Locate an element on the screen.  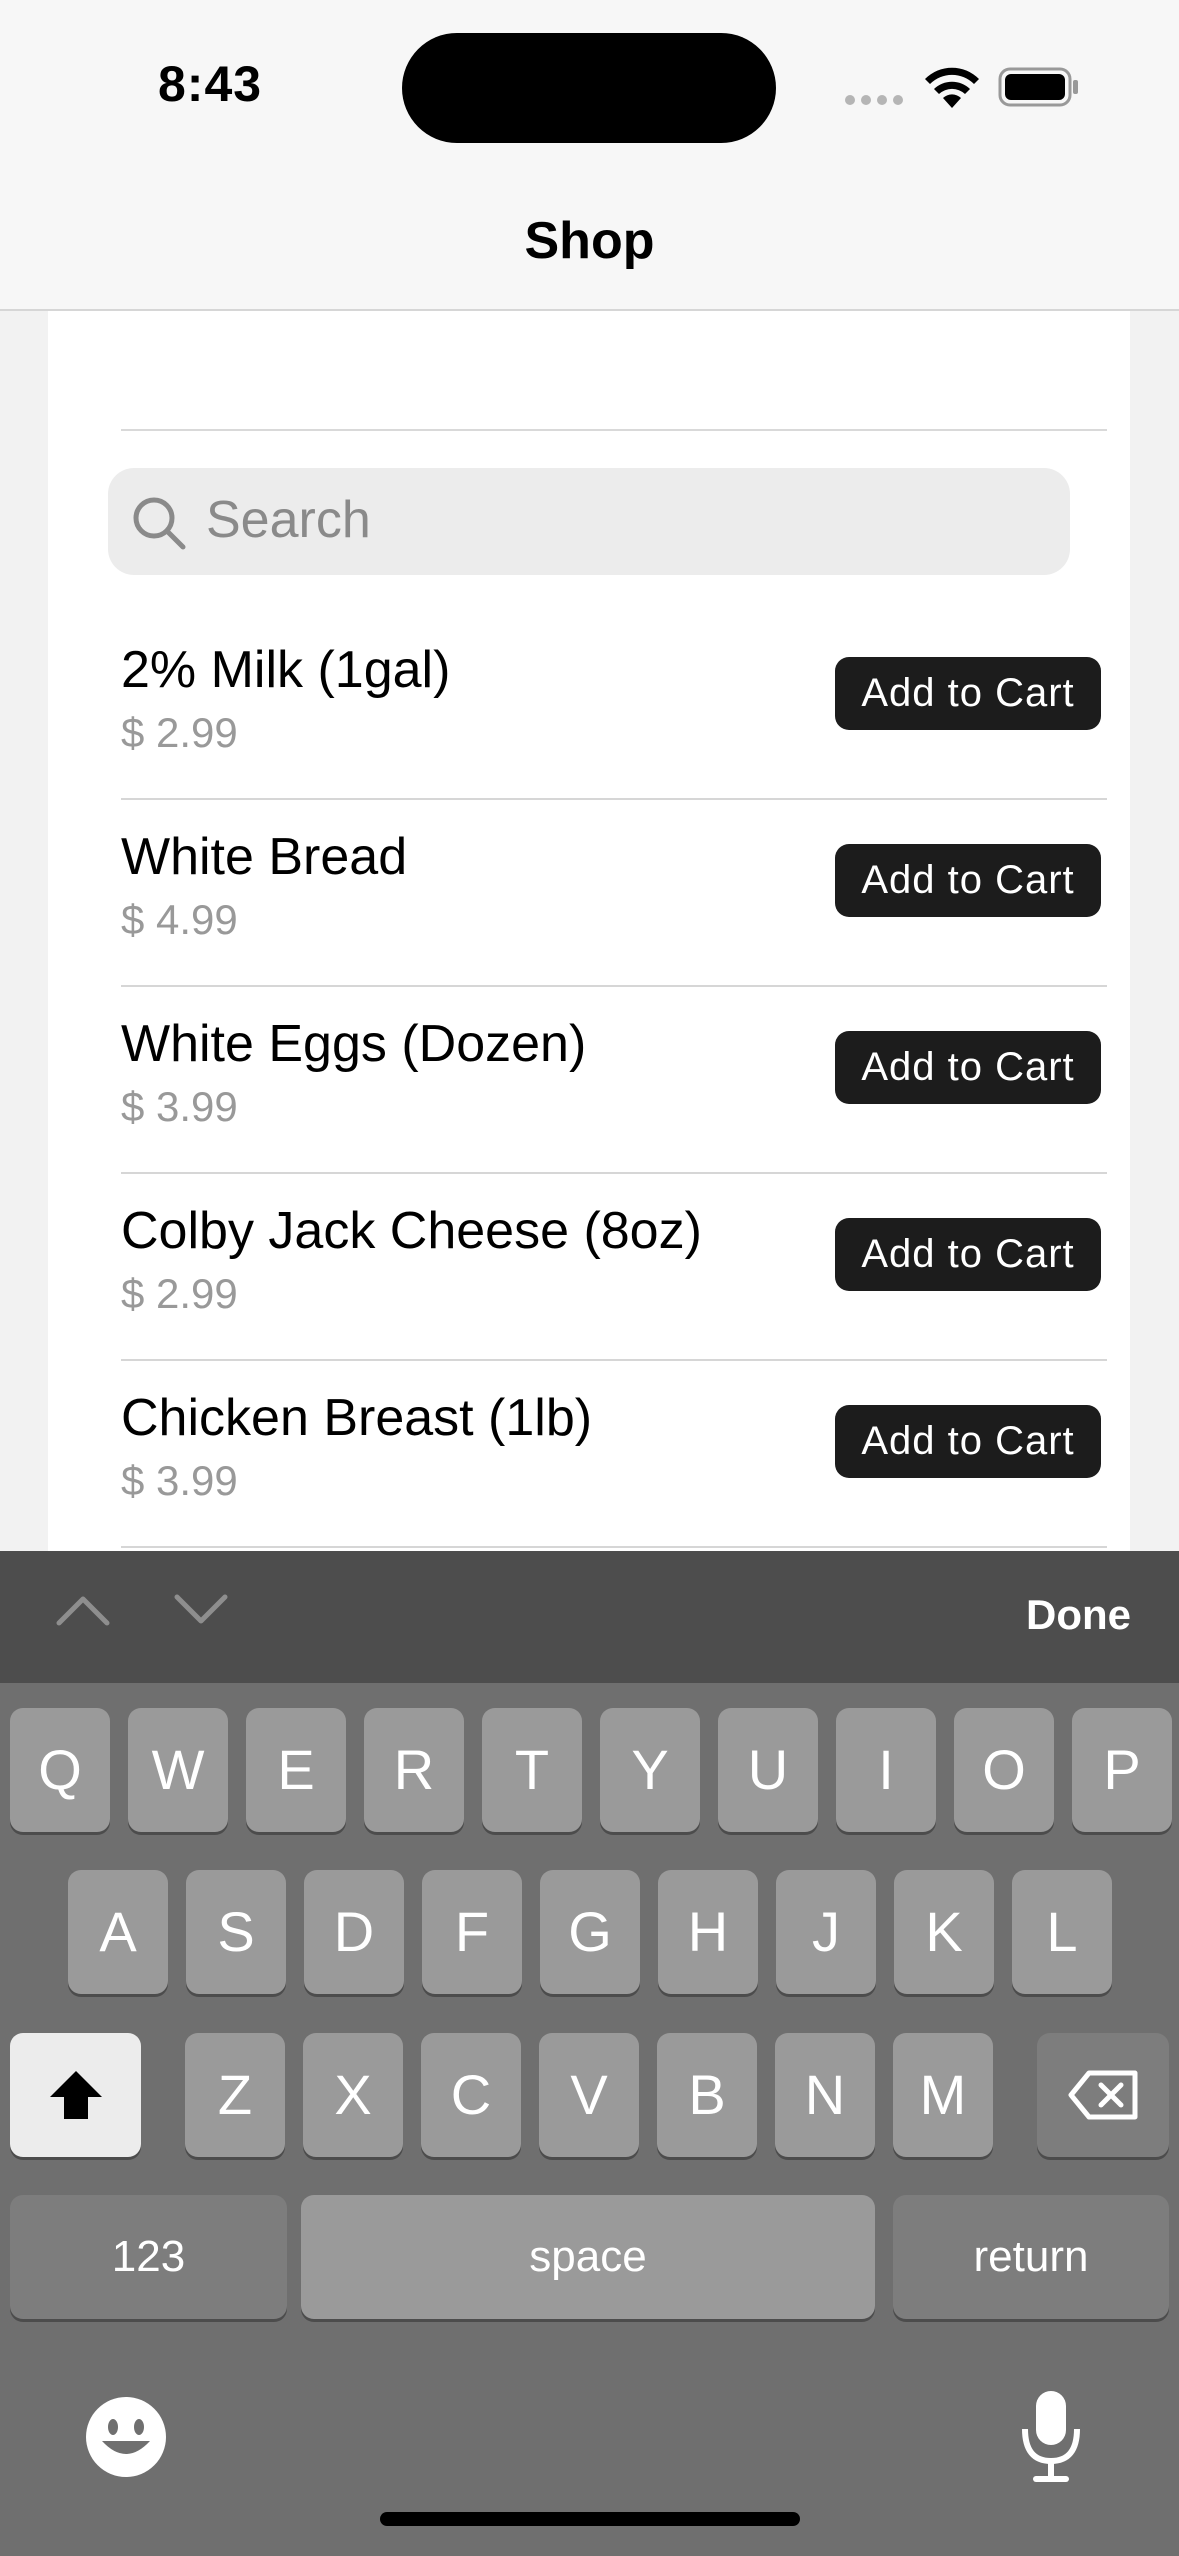
cellular-signal-icon is located at coordinates (875, 101).